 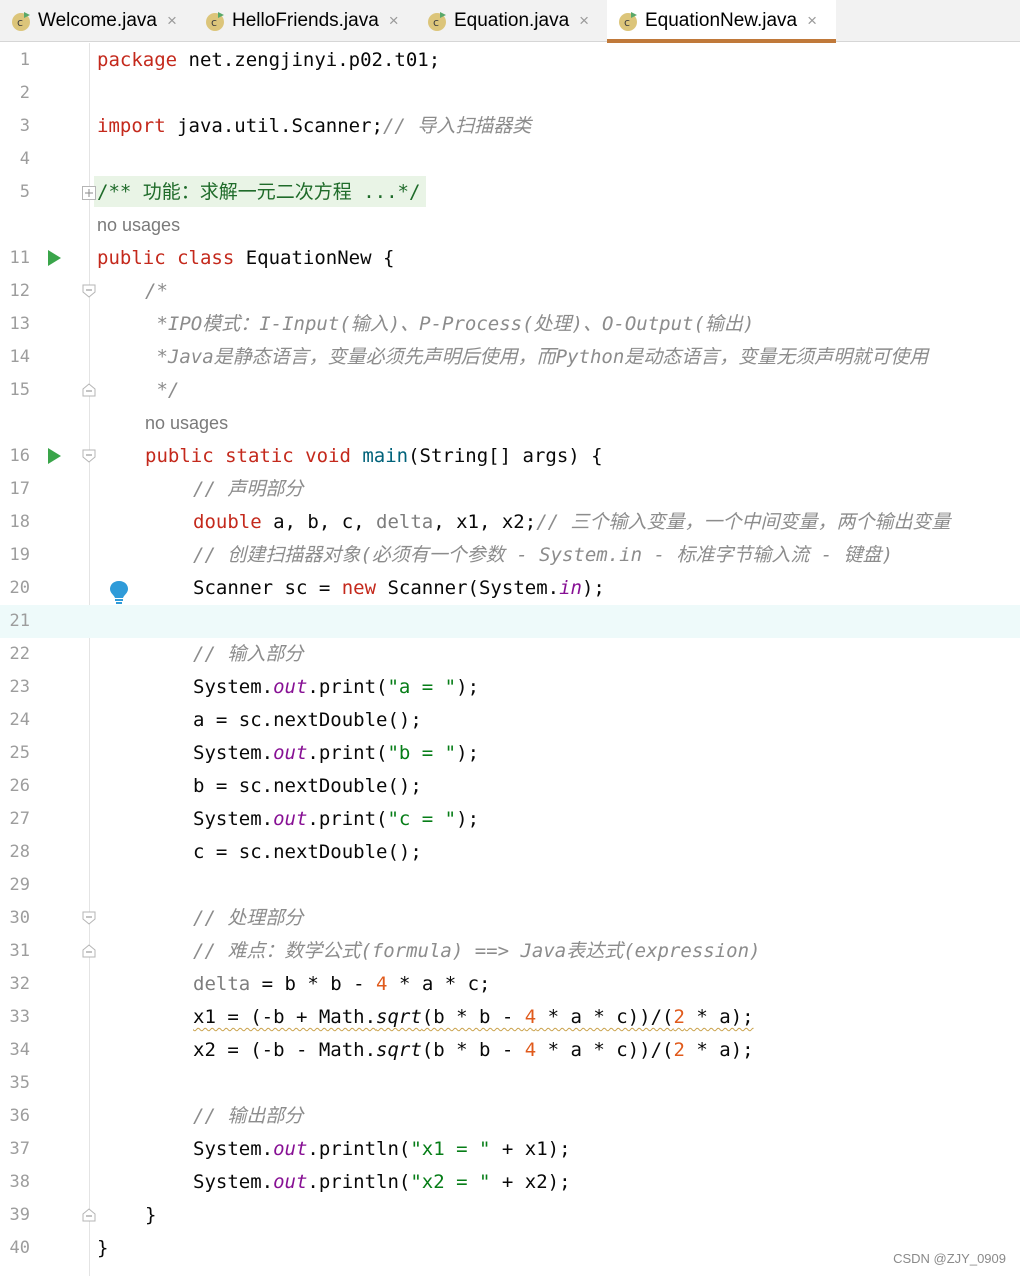 What do you see at coordinates (156, 291) in the screenshot?
I see `code-line-12: /*` at bounding box center [156, 291].